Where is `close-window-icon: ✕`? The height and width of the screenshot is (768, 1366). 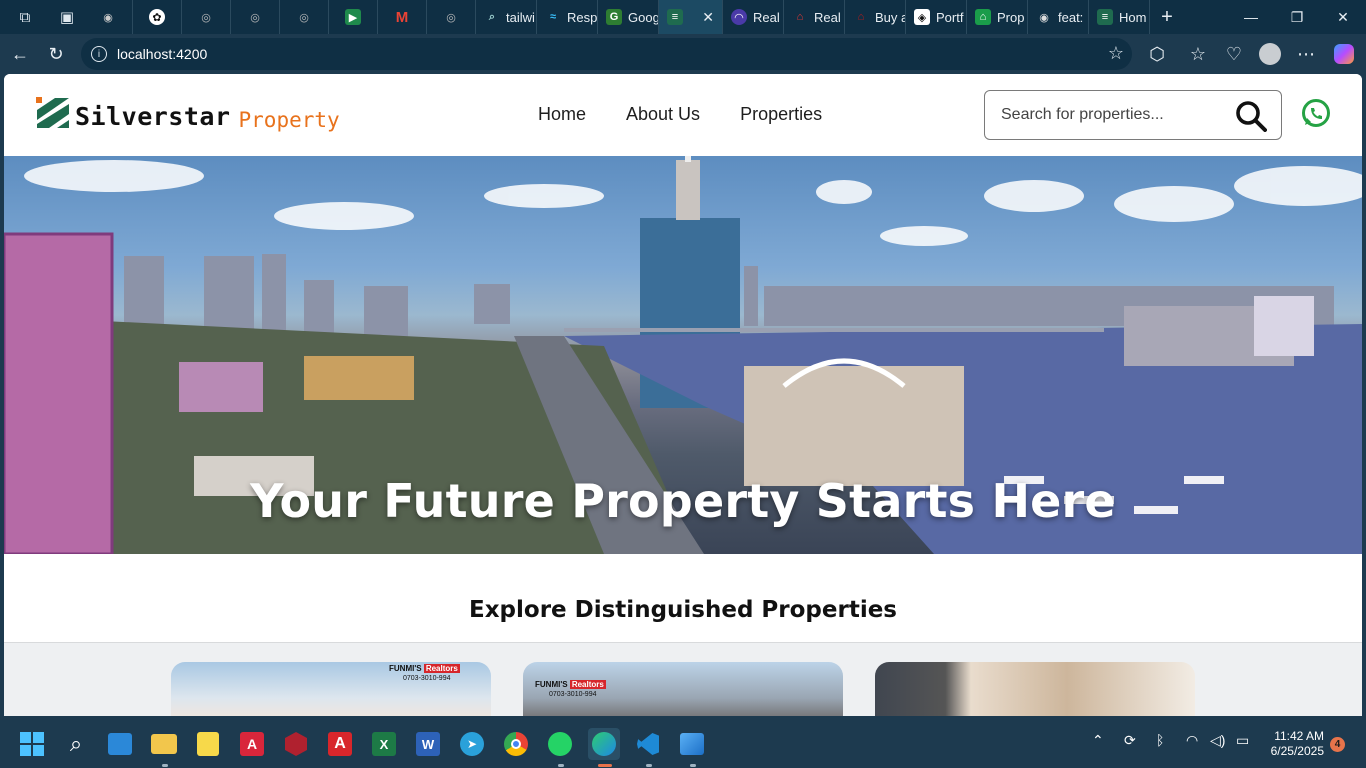
close-window-icon: ✕ is located at coordinates (1343, 17).